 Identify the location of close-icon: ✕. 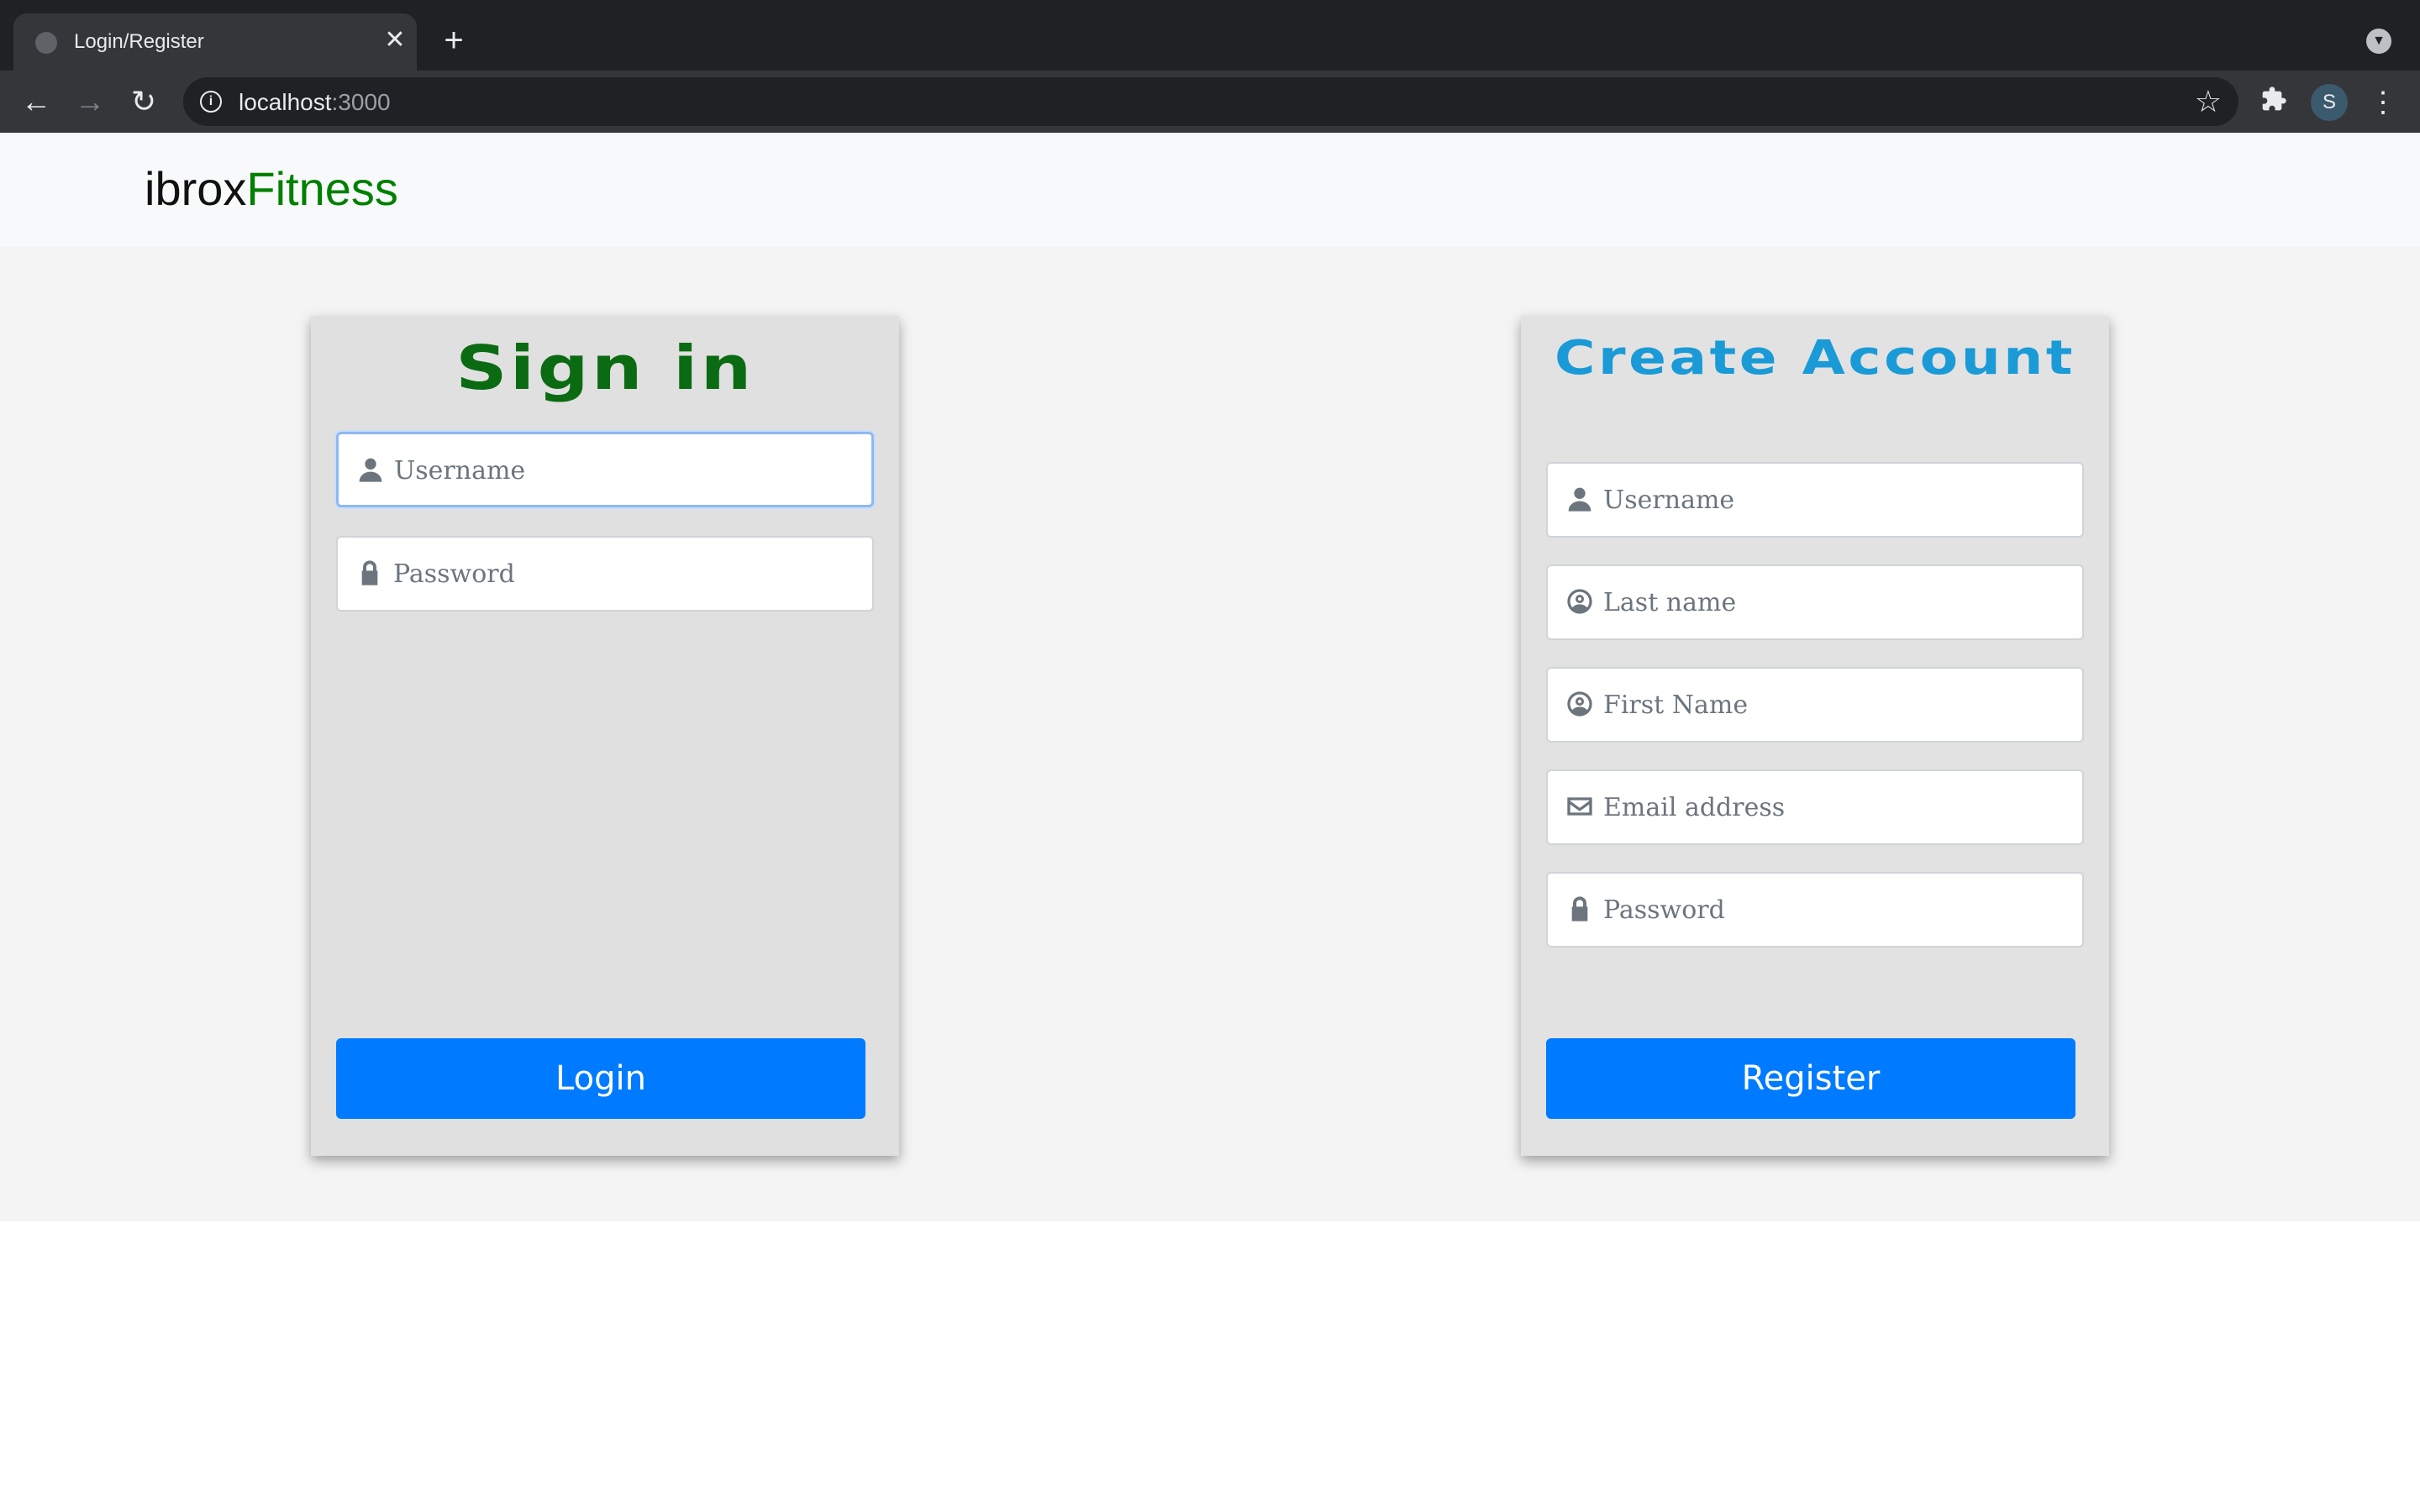
(395, 40).